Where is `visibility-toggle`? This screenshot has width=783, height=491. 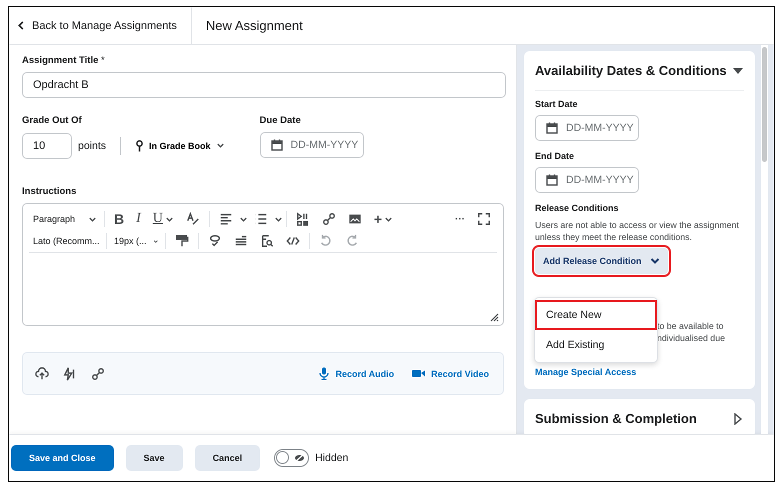
visibility-toggle is located at coordinates (292, 458).